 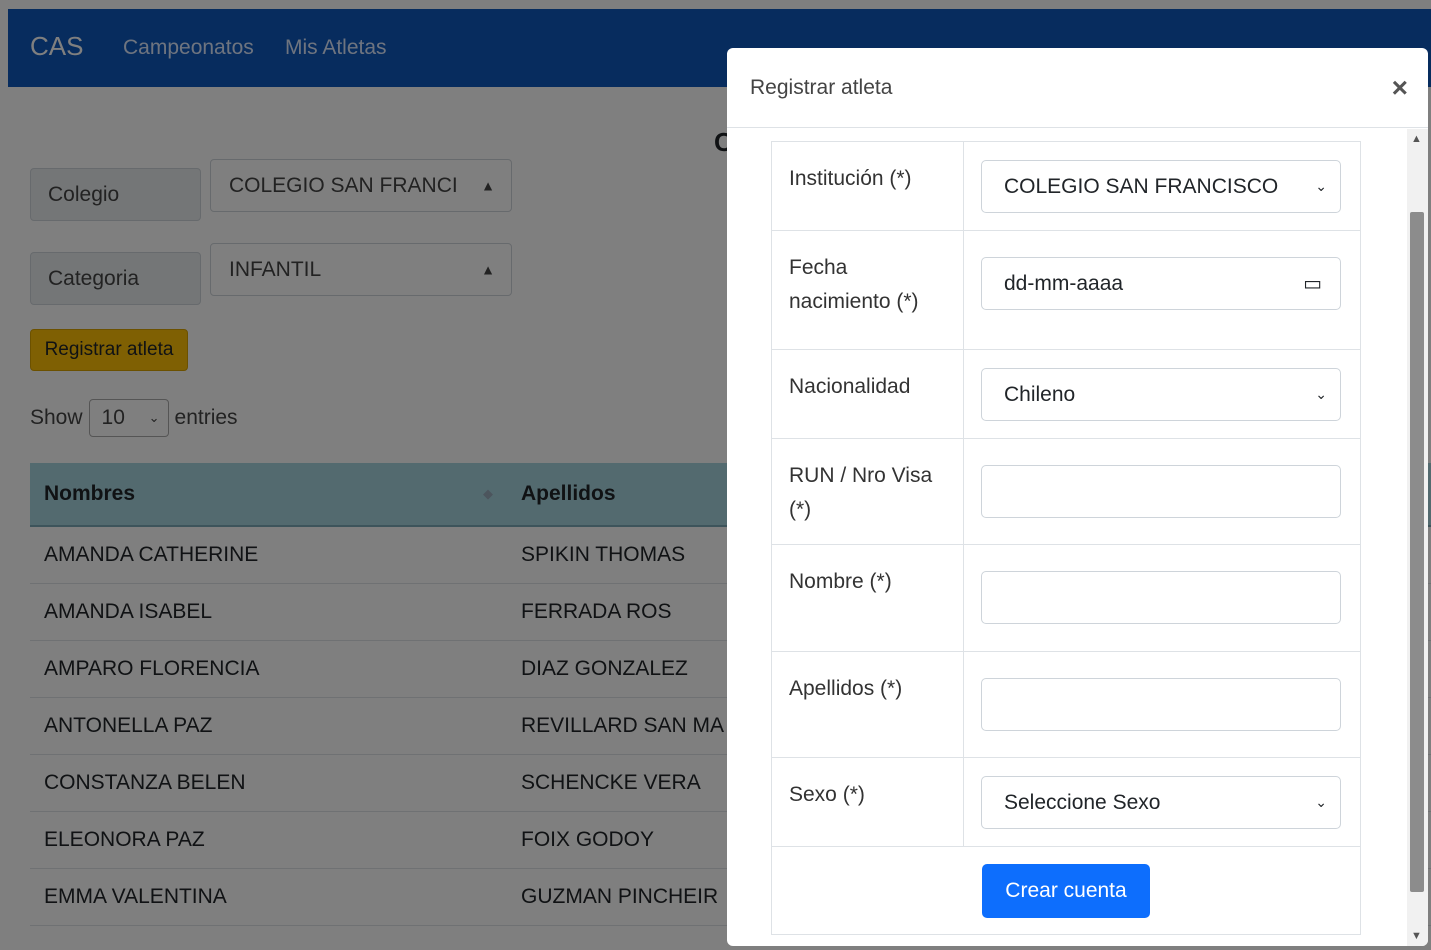 I want to click on run-input, so click(x=1161, y=491).